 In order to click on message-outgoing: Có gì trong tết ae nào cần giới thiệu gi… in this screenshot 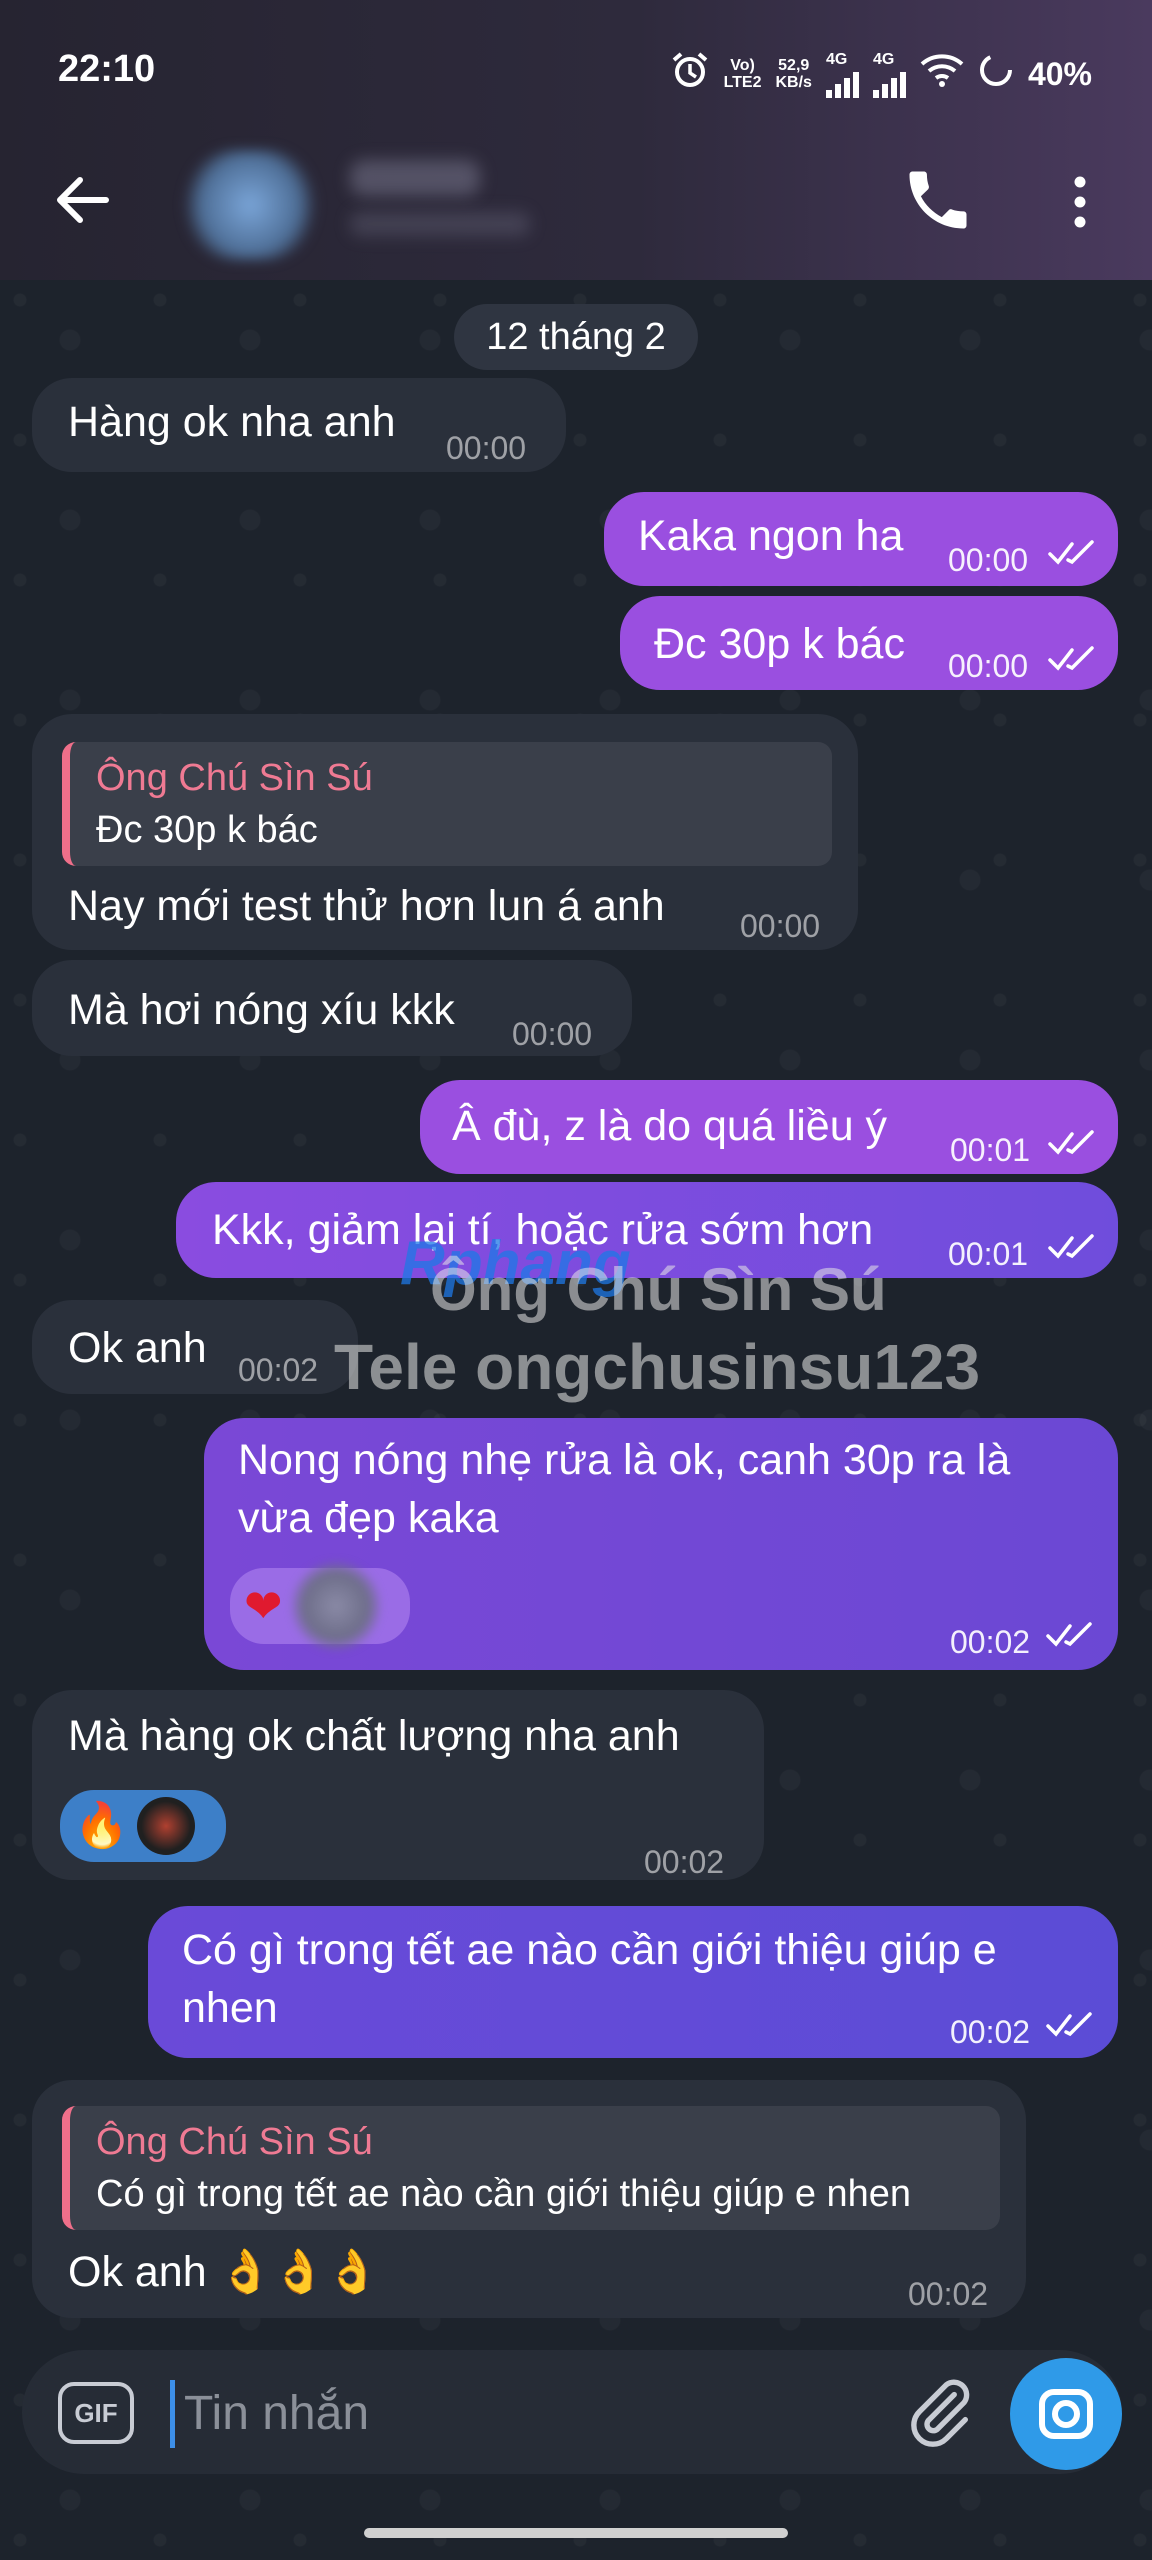, I will do `click(633, 1982)`.